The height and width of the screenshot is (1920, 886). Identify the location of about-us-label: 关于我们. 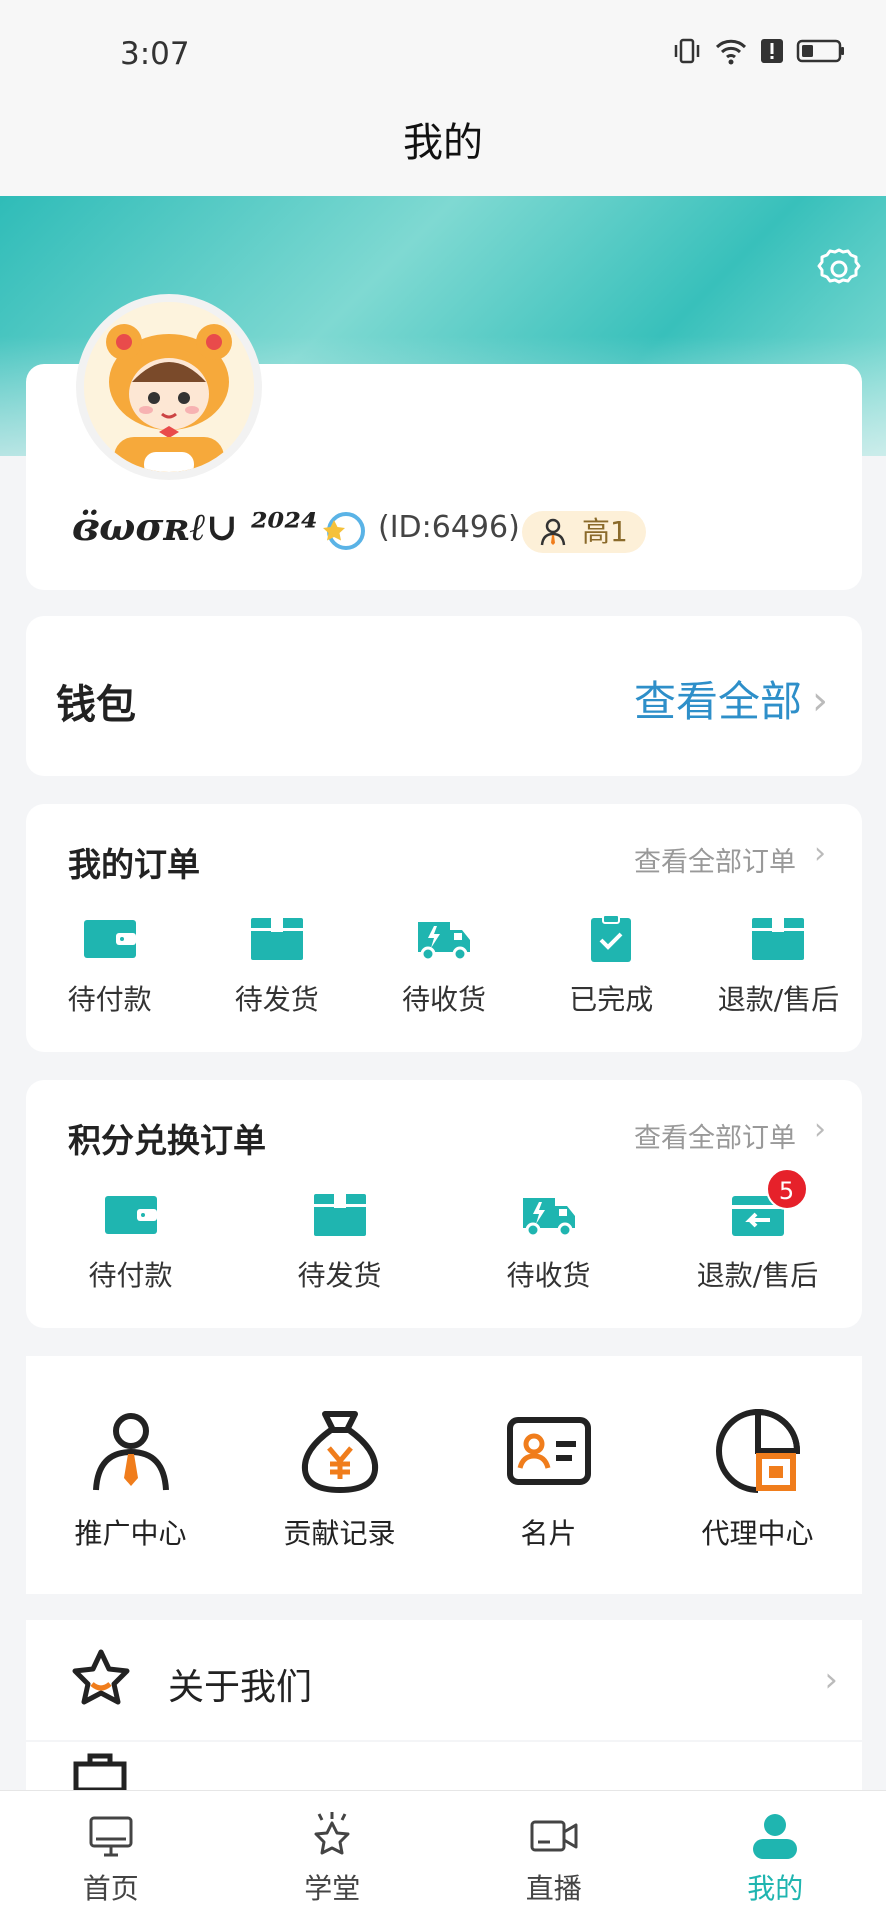
(240, 1687).